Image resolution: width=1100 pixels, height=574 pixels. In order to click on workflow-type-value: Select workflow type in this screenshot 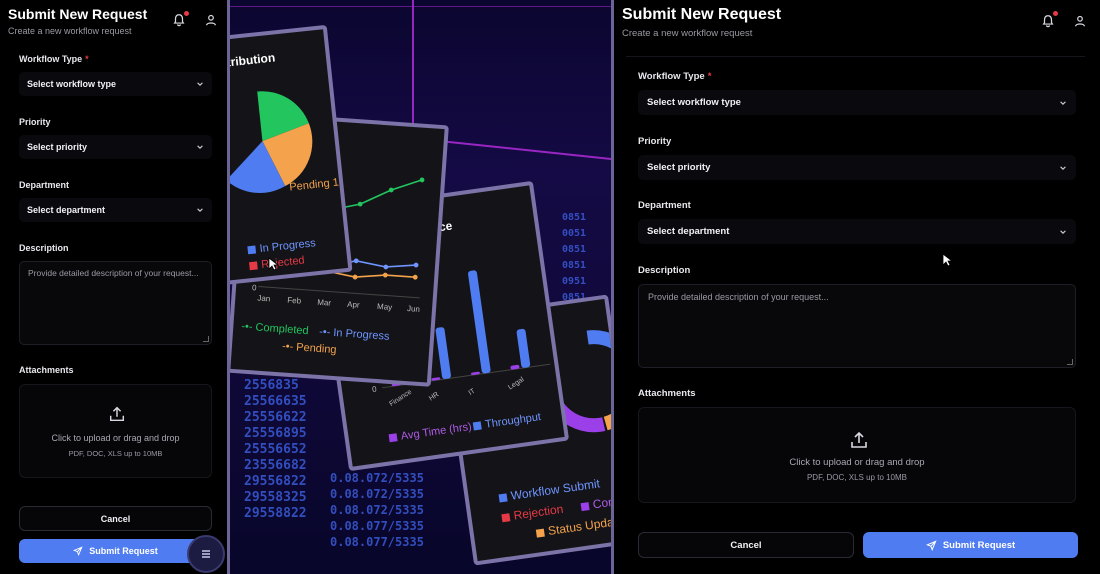, I will do `click(694, 102)`.